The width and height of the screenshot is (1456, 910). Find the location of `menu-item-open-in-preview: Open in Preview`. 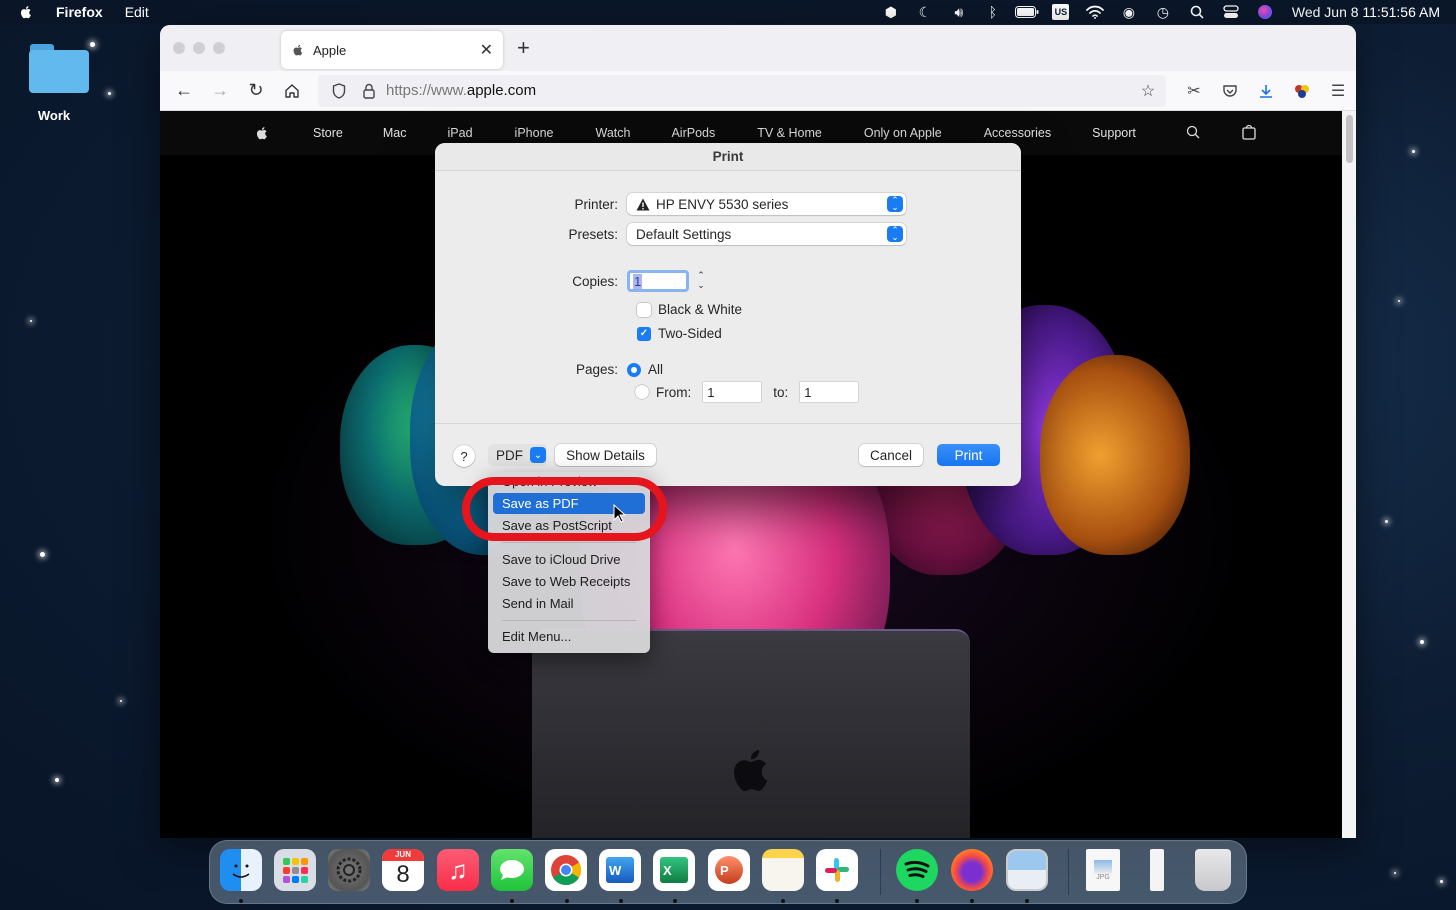

menu-item-open-in-preview: Open in Preview is located at coordinates (569, 482).